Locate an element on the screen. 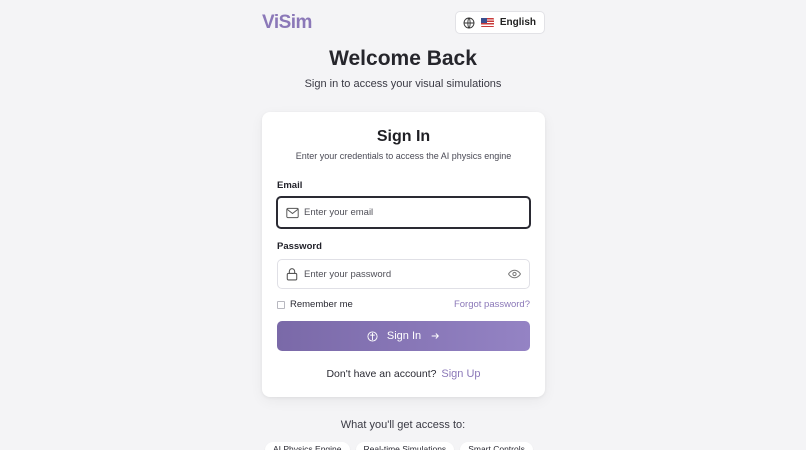  signup-row: Don't have an account? Sign Up is located at coordinates (403, 374).